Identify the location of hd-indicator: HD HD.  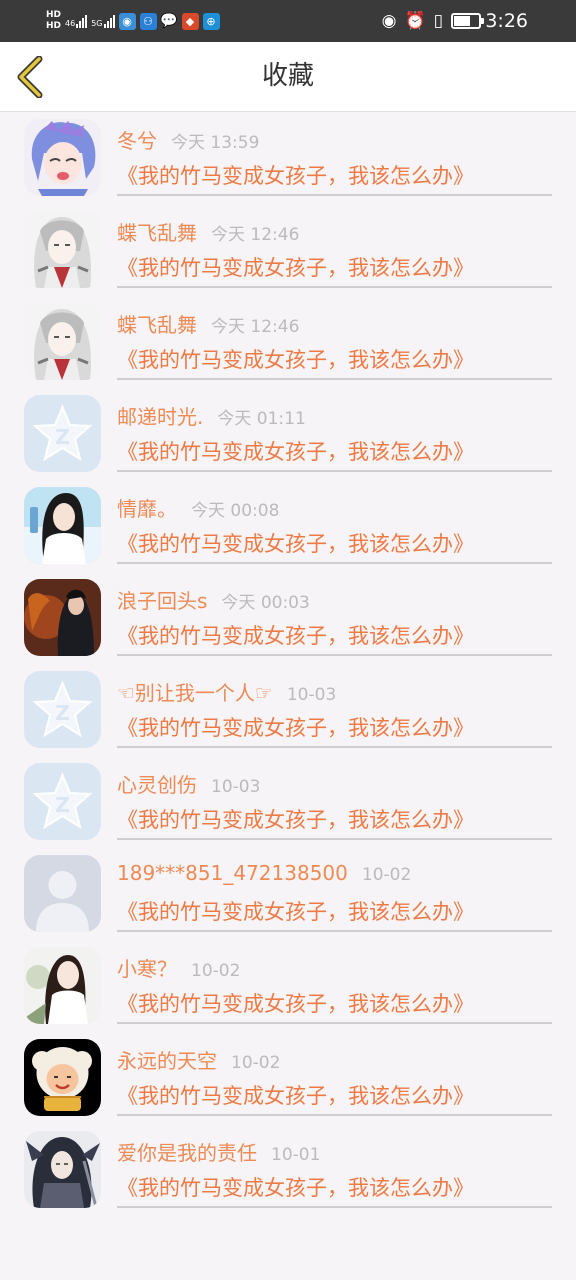
(53, 21).